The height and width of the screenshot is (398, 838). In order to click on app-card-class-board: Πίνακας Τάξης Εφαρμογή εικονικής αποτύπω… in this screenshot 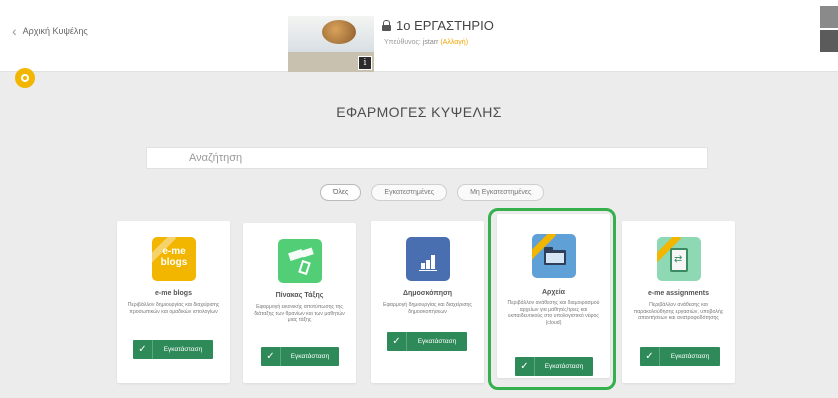, I will do `click(299, 303)`.